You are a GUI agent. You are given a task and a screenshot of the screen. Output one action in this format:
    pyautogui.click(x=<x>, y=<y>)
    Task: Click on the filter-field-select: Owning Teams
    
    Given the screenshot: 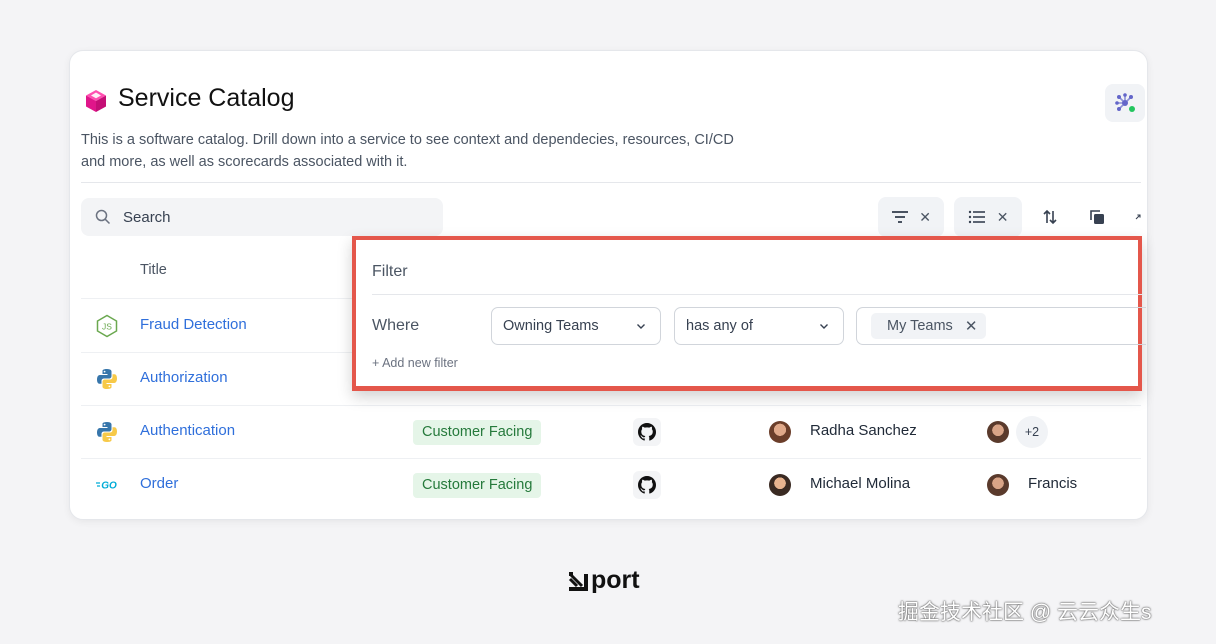 What is the action you would take?
    pyautogui.click(x=576, y=326)
    